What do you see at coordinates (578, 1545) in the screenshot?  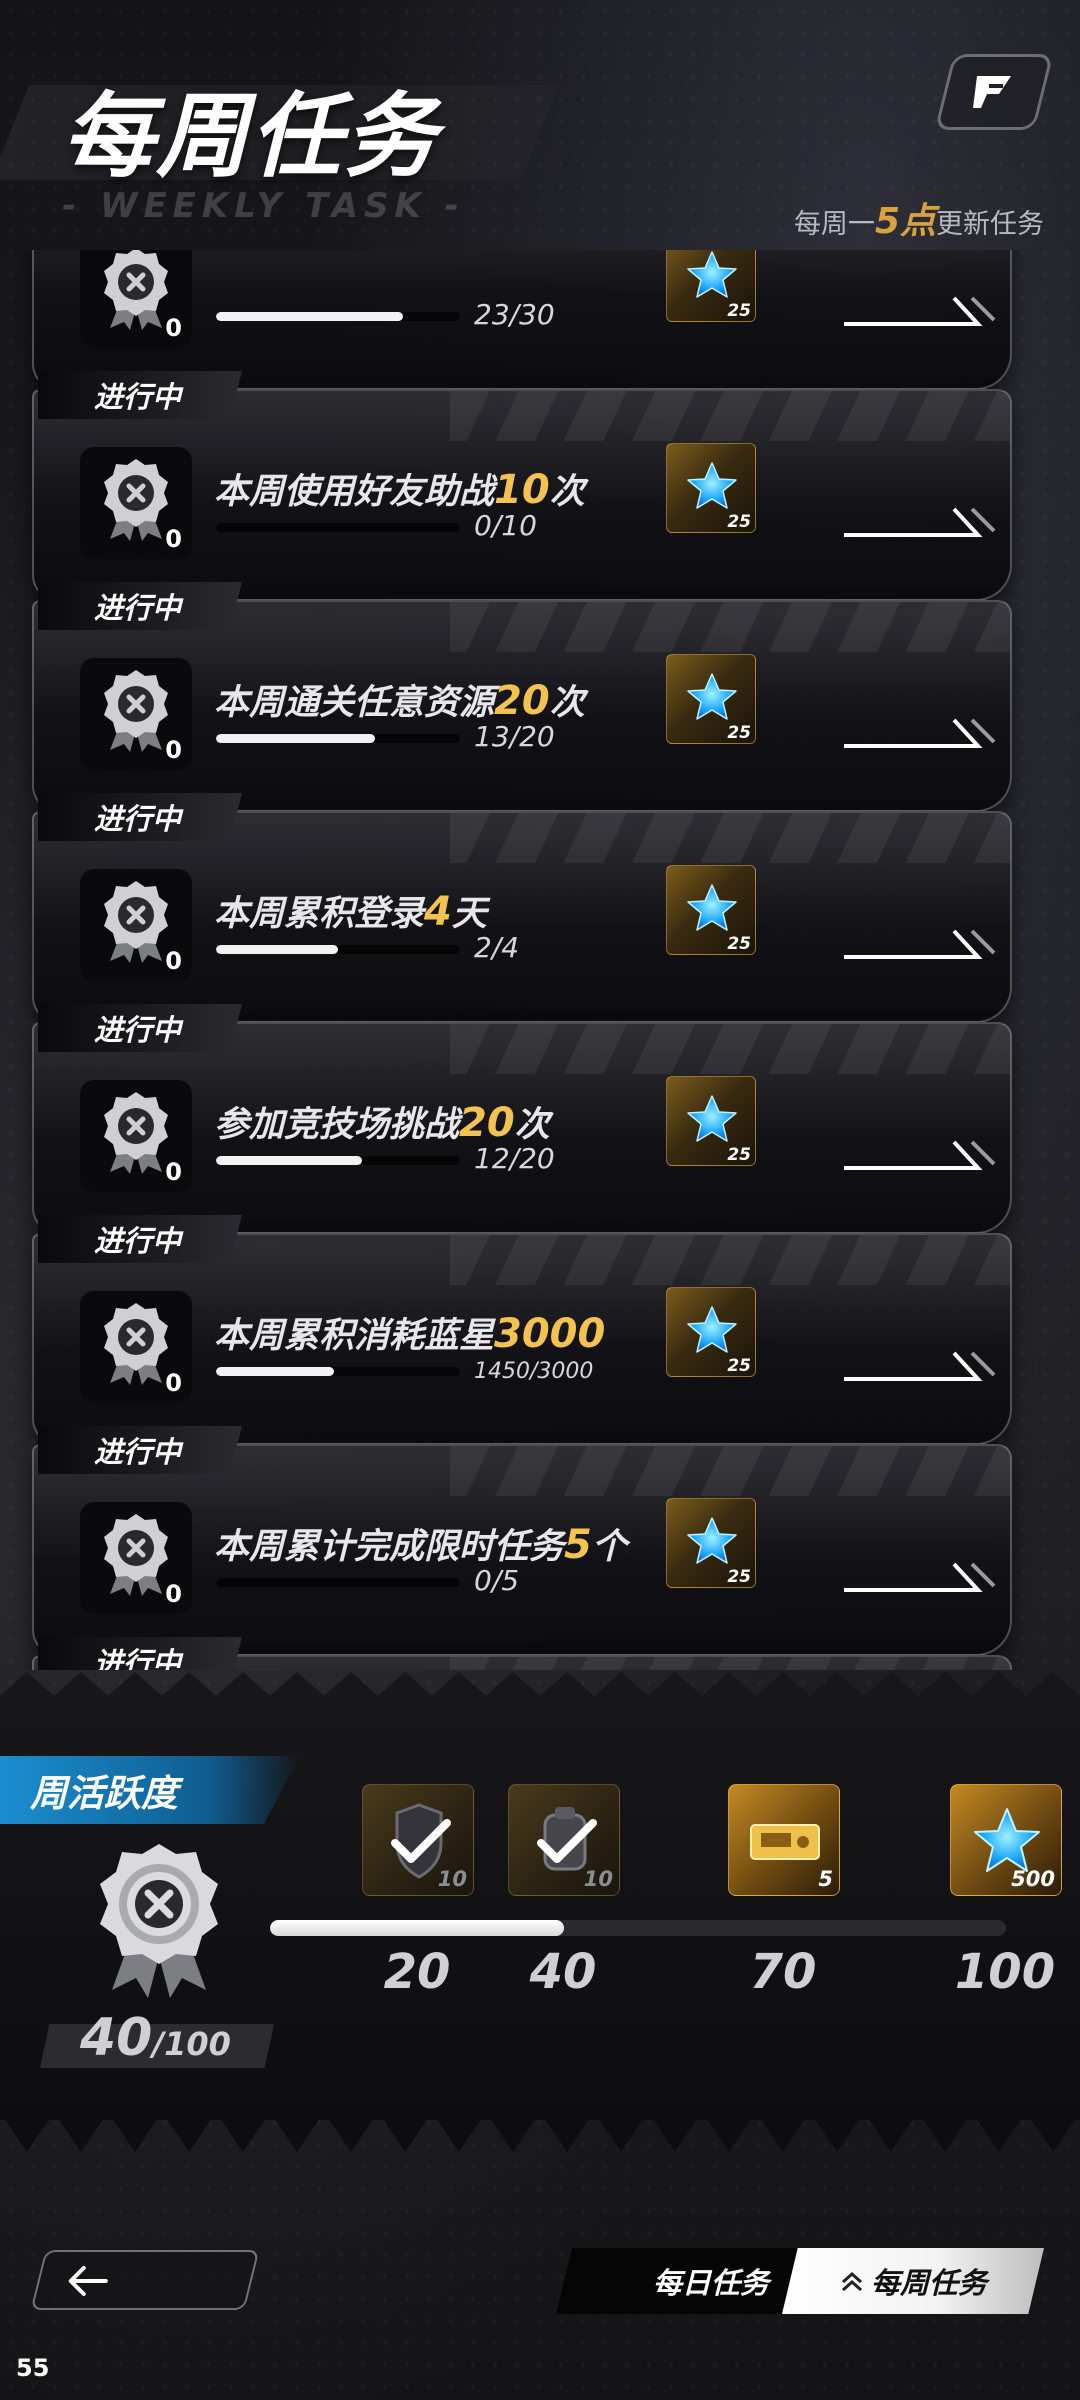 I see `task-name-highlight: 5` at bounding box center [578, 1545].